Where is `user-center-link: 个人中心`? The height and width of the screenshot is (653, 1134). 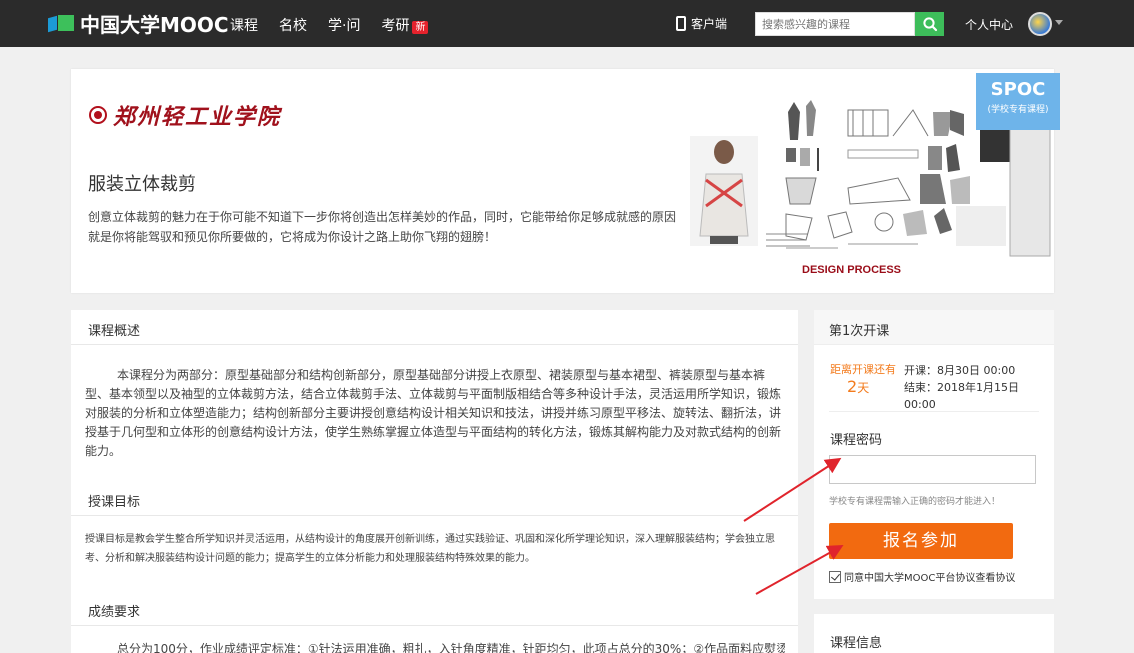
user-center-link: 个人中心 is located at coordinates (989, 24).